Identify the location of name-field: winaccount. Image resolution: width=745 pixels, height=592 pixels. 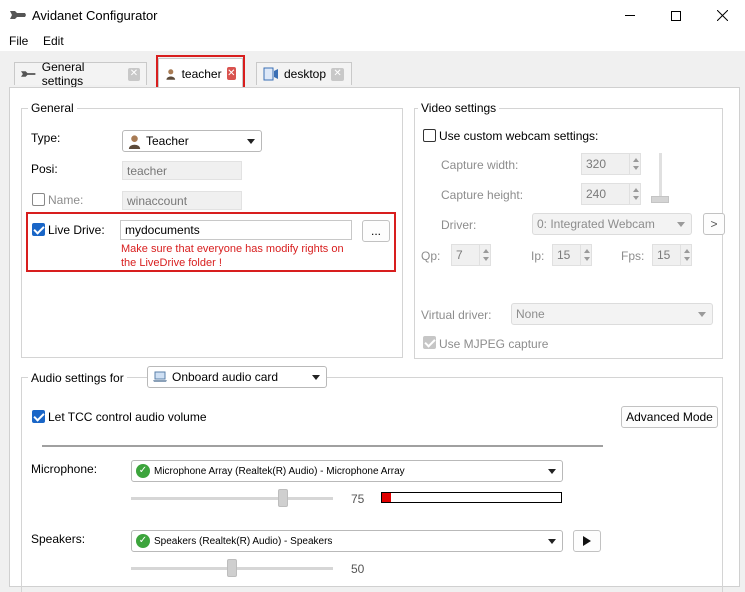
(182, 200).